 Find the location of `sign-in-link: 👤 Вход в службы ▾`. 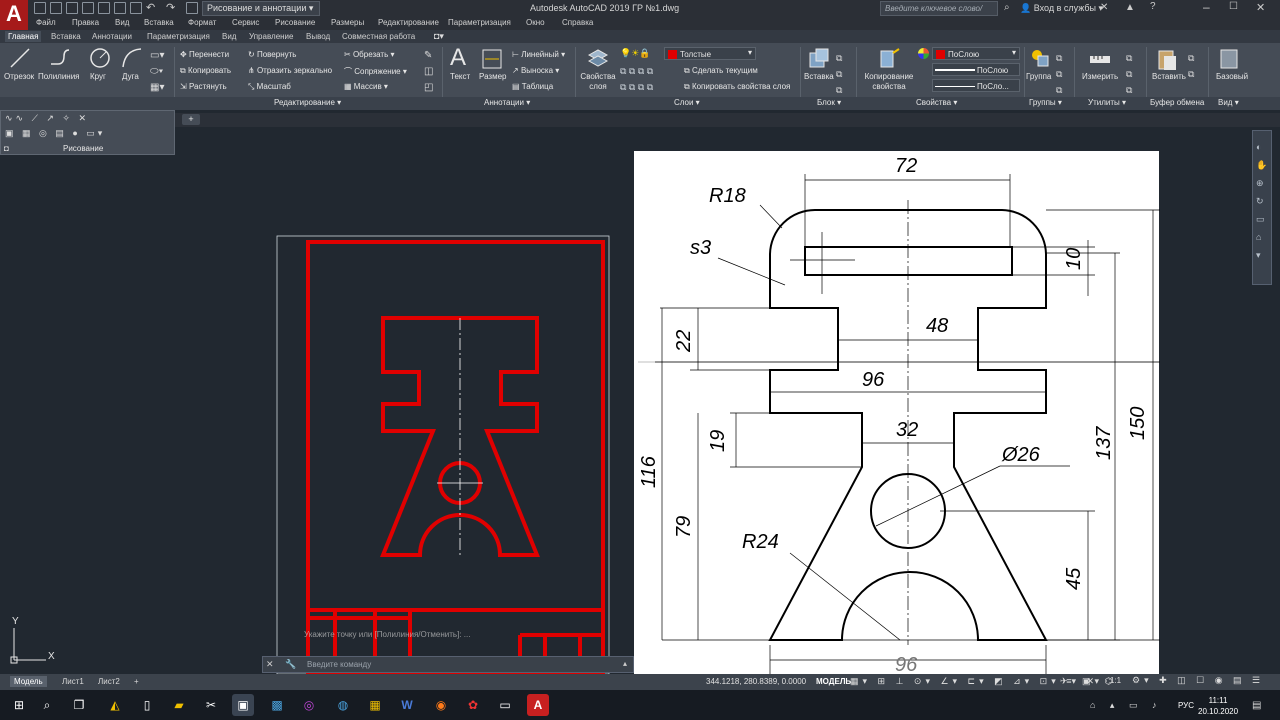

sign-in-link: 👤 Вход в службы ▾ is located at coordinates (1061, 8).